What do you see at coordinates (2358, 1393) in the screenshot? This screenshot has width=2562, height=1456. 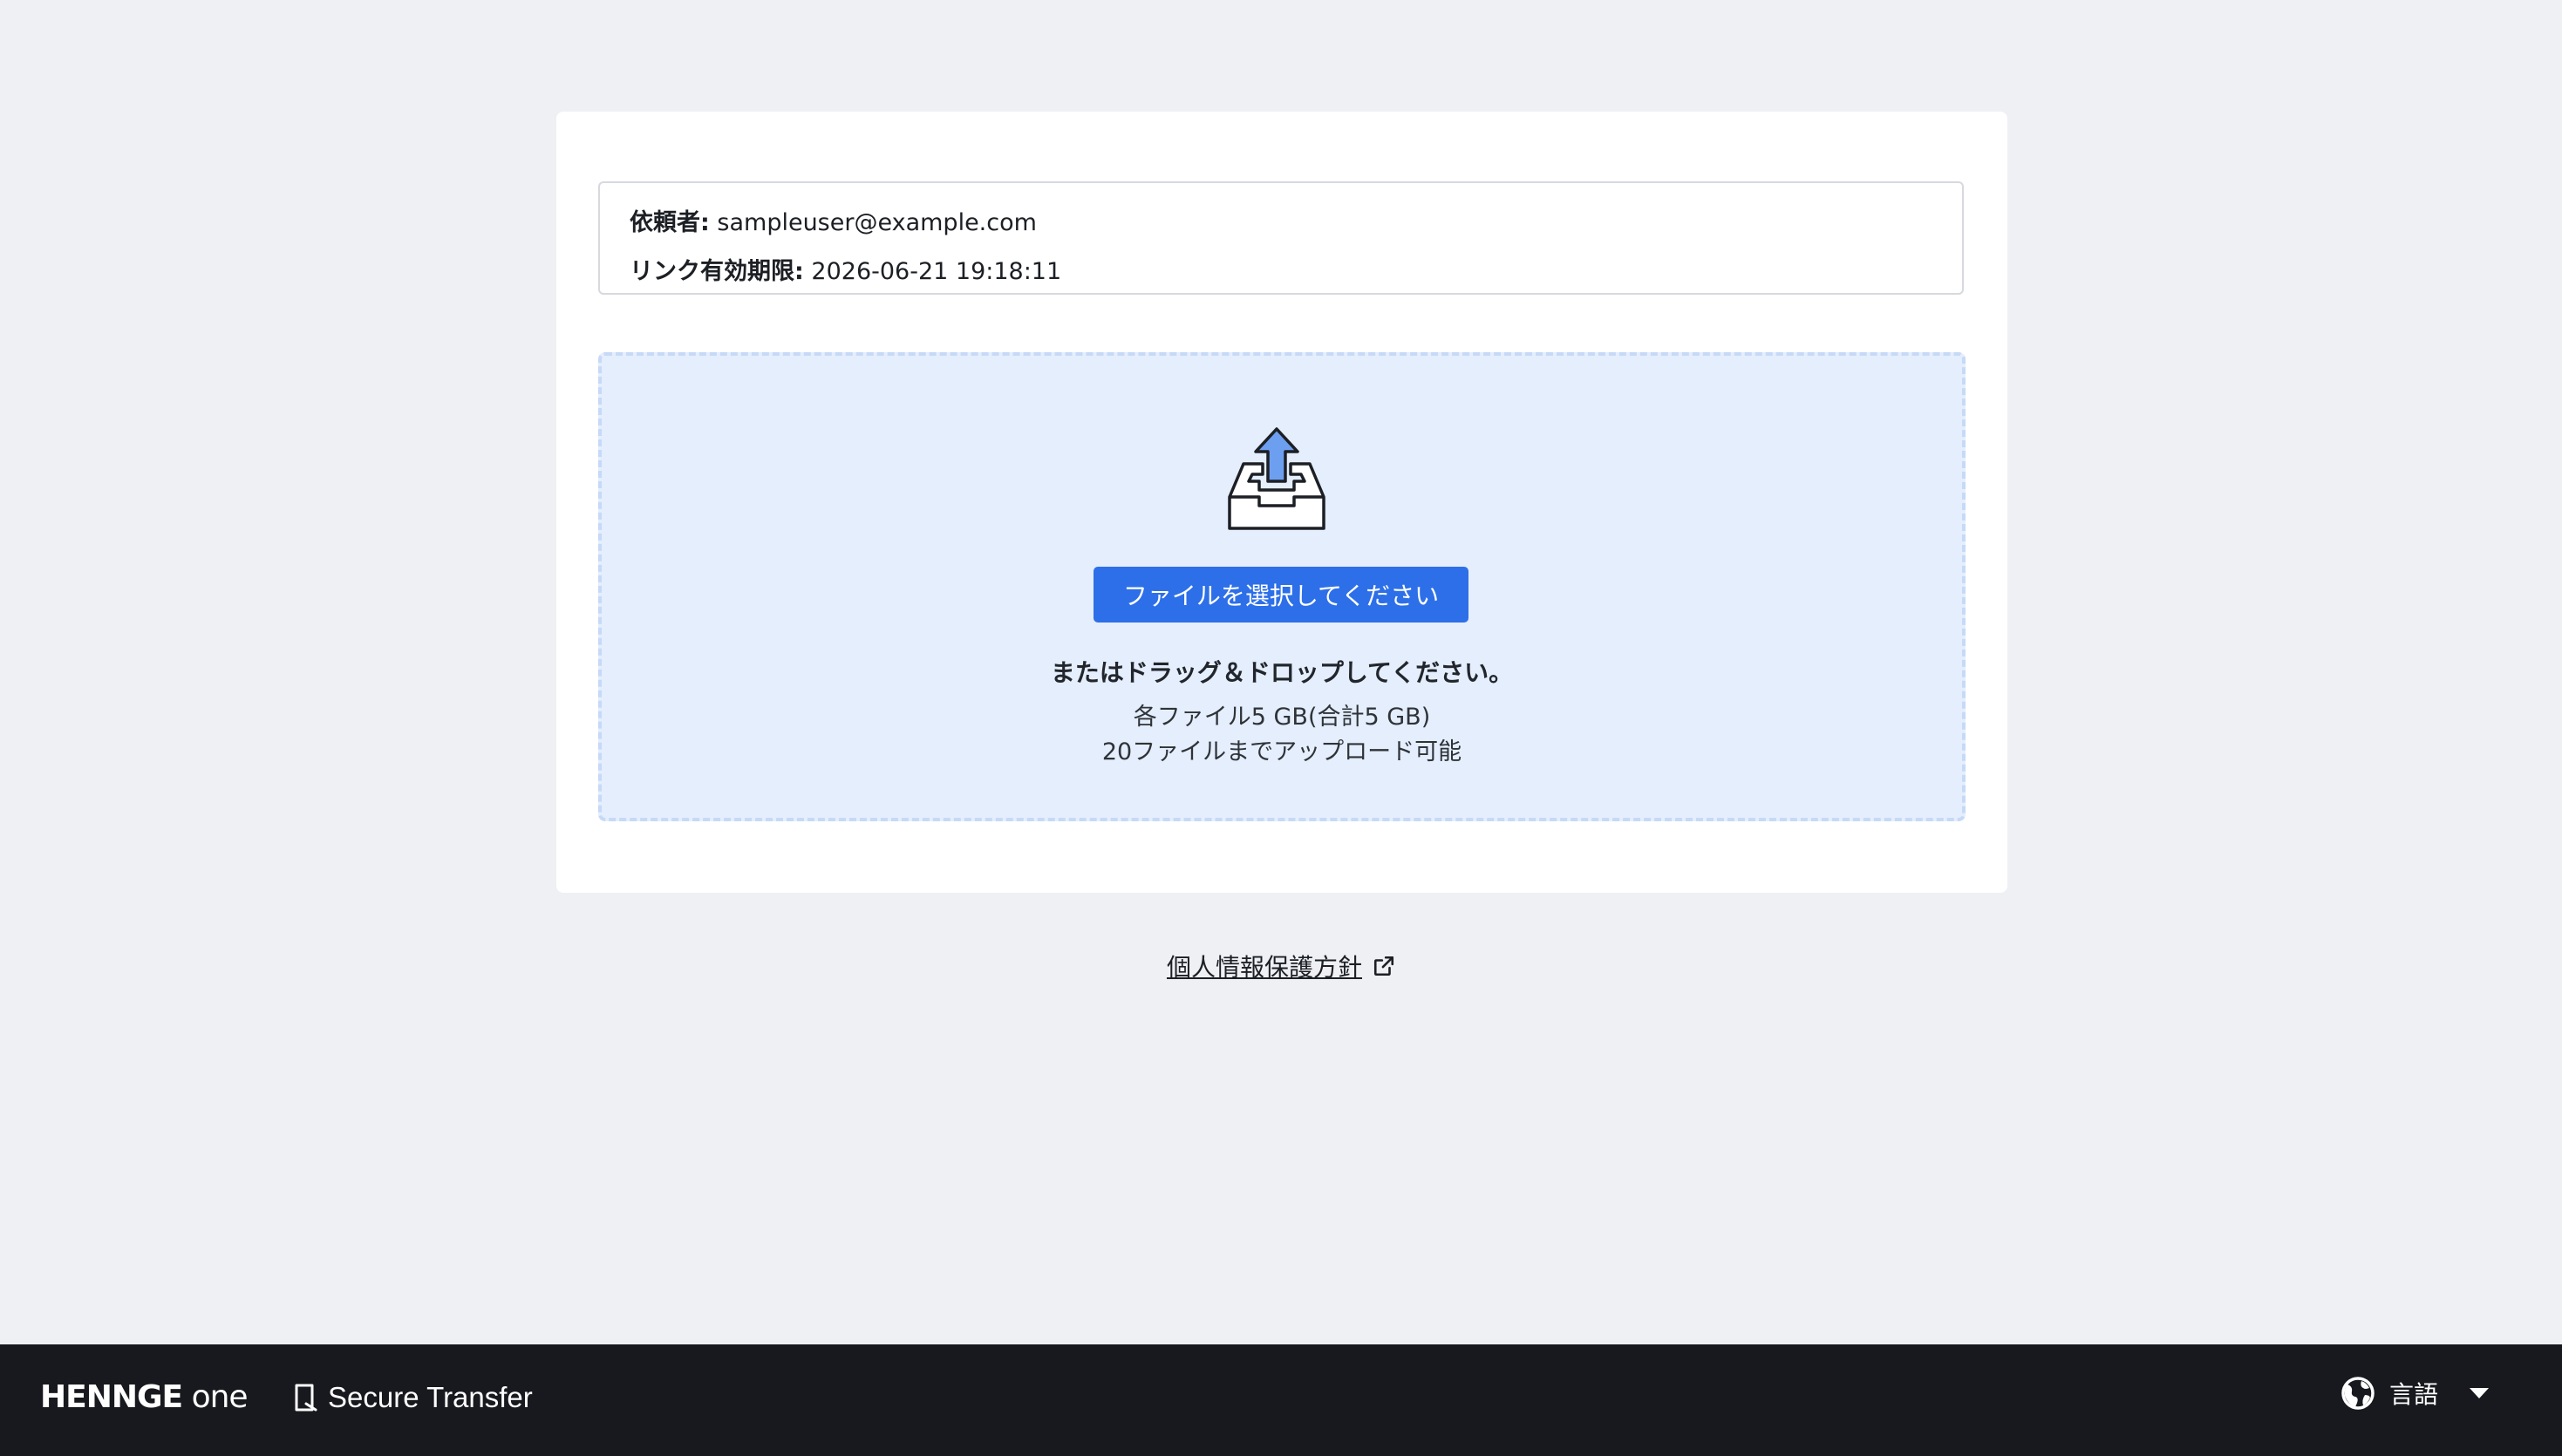 I see `globe-icon` at bounding box center [2358, 1393].